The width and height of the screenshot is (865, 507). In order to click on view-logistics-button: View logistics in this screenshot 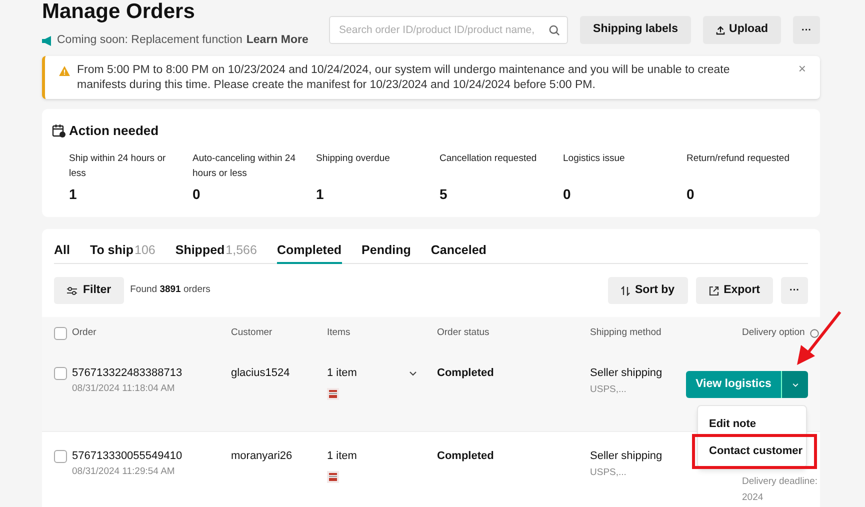, I will do `click(733, 384)`.